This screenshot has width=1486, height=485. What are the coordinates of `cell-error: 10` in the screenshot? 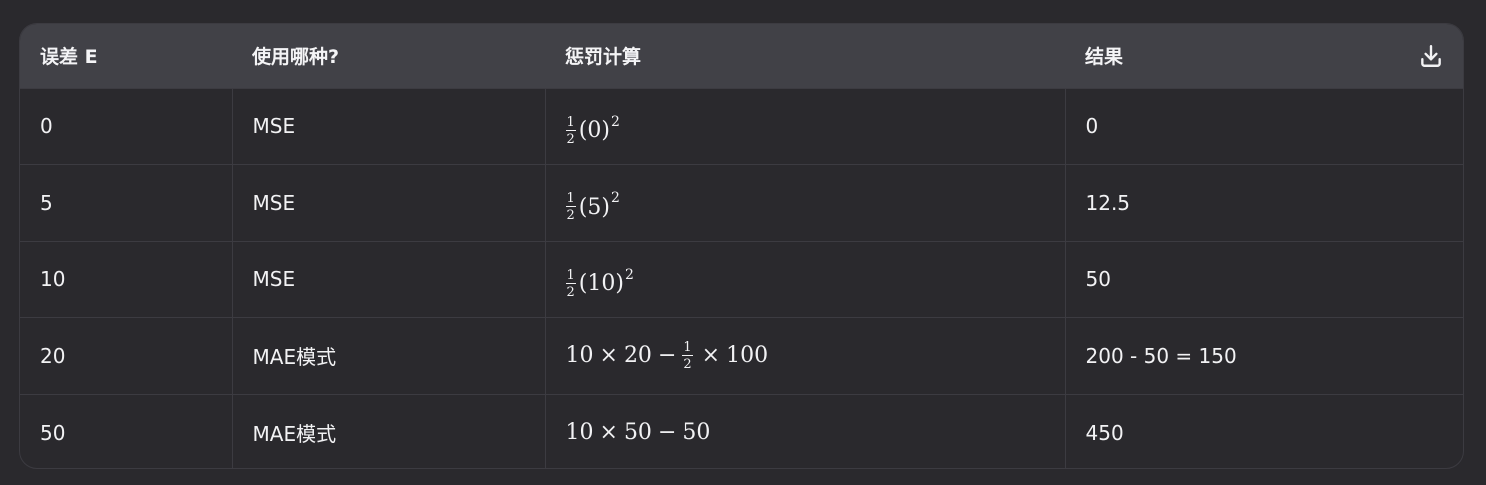 It's located at (53, 279).